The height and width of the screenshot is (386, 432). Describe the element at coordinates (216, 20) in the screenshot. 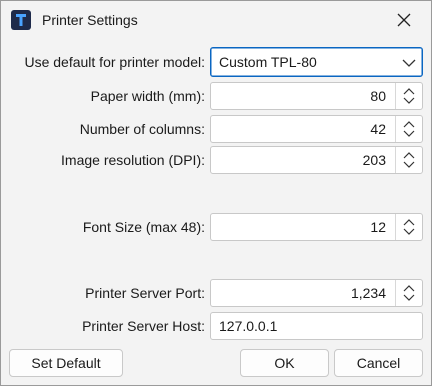

I see `title-bar: Printer Settings` at that location.